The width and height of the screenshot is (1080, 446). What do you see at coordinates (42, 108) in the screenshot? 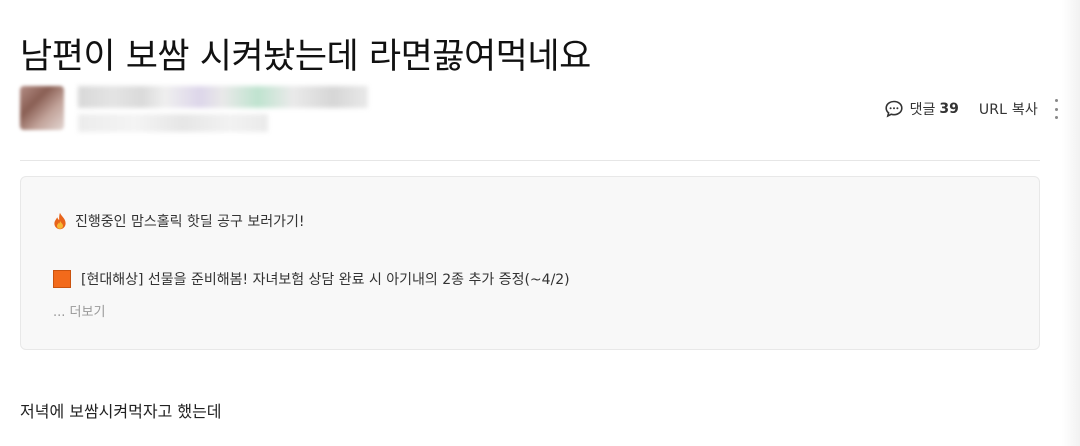
I see `author-avatar` at bounding box center [42, 108].